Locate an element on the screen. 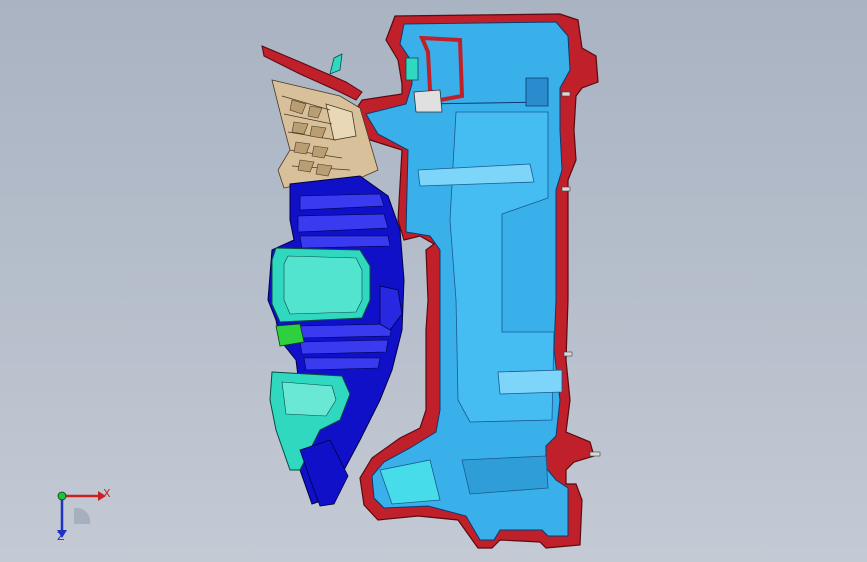 The width and height of the screenshot is (867, 562). display-panel-face is located at coordinates (323, 285).